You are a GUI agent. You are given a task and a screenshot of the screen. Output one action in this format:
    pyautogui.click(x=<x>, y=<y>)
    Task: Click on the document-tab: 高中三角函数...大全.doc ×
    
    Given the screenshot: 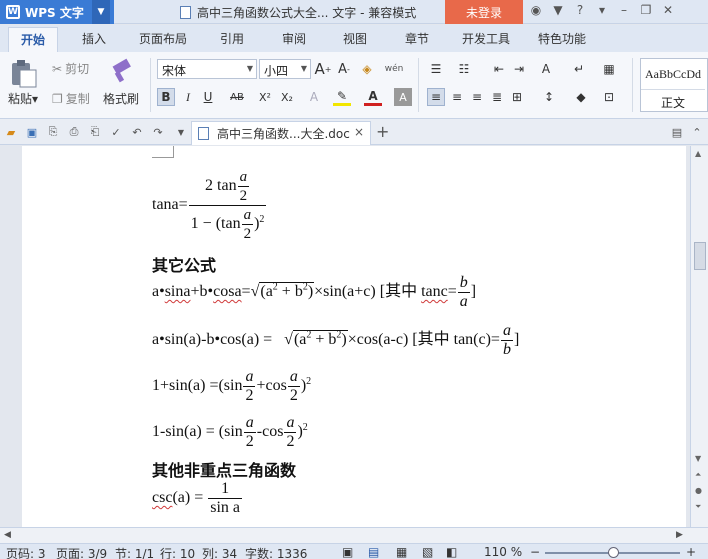 What is the action you would take?
    pyautogui.click(x=281, y=133)
    